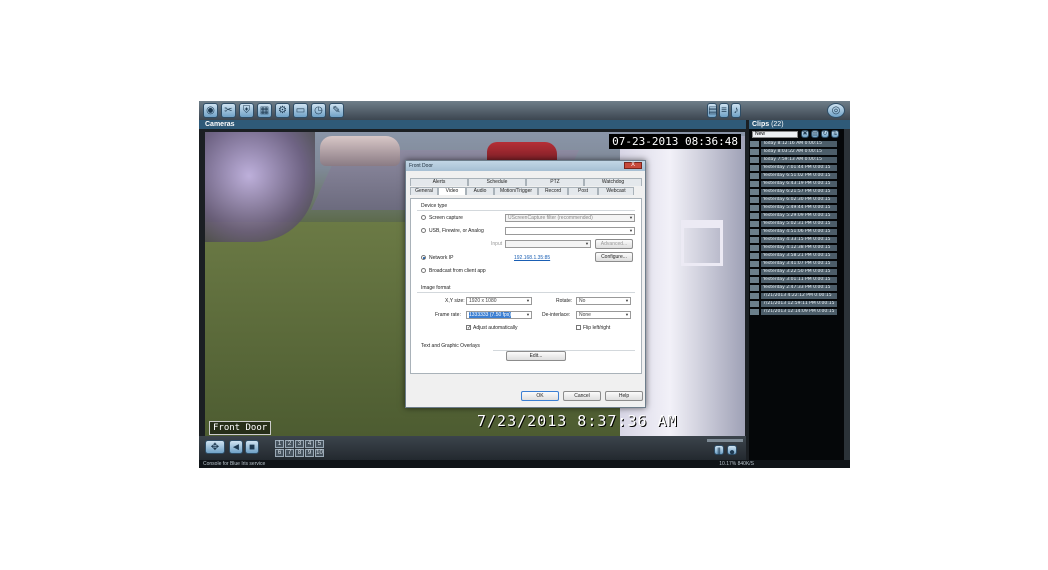 This screenshot has width=1048, height=570. Describe the element at coordinates (279, 453) in the screenshot. I see `camera-button-6: 6` at that location.